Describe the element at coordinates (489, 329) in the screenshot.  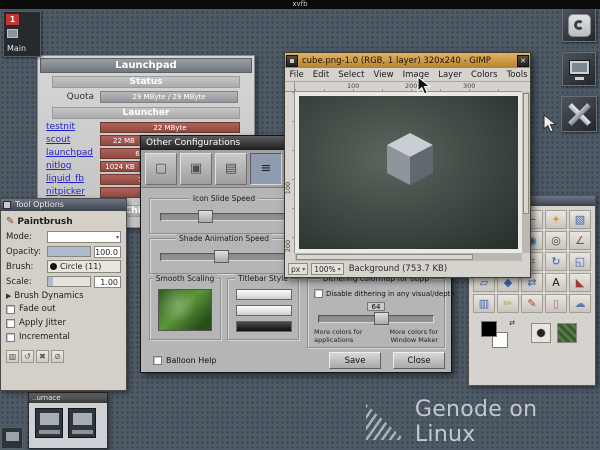
I see `fg-color-swatch` at that location.